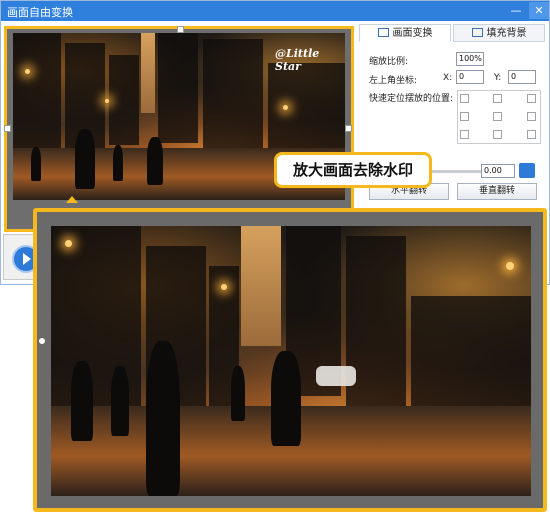  What do you see at coordinates (527, 170) in the screenshot?
I see `rotate-icon` at bounding box center [527, 170].